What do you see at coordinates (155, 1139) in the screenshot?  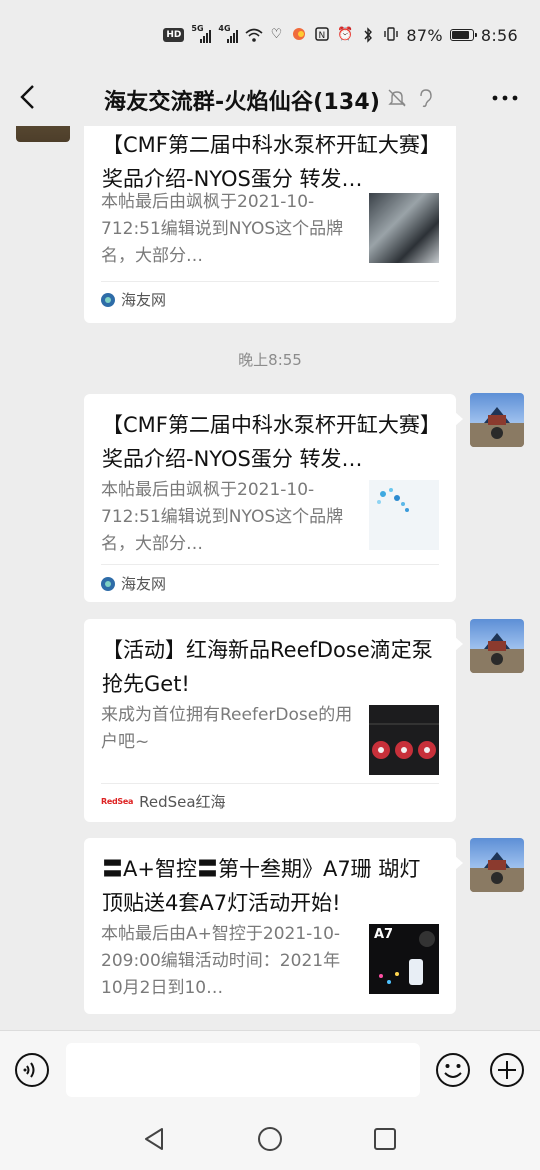 I see `nav-back-icon` at bounding box center [155, 1139].